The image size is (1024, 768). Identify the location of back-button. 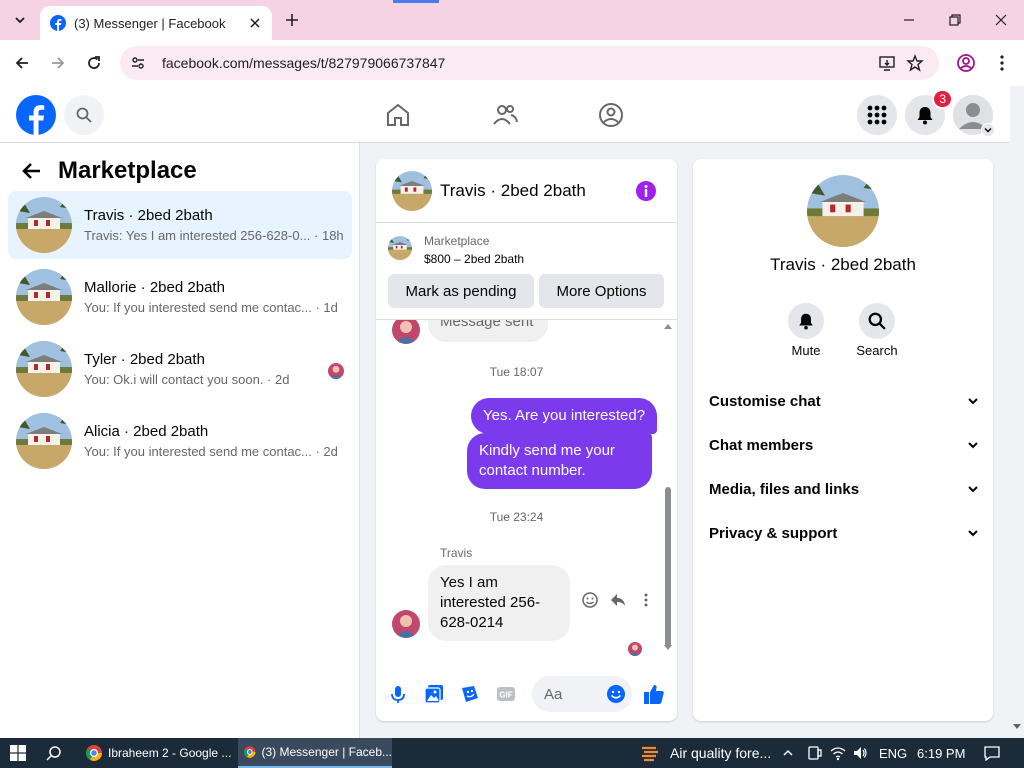
(22, 63).